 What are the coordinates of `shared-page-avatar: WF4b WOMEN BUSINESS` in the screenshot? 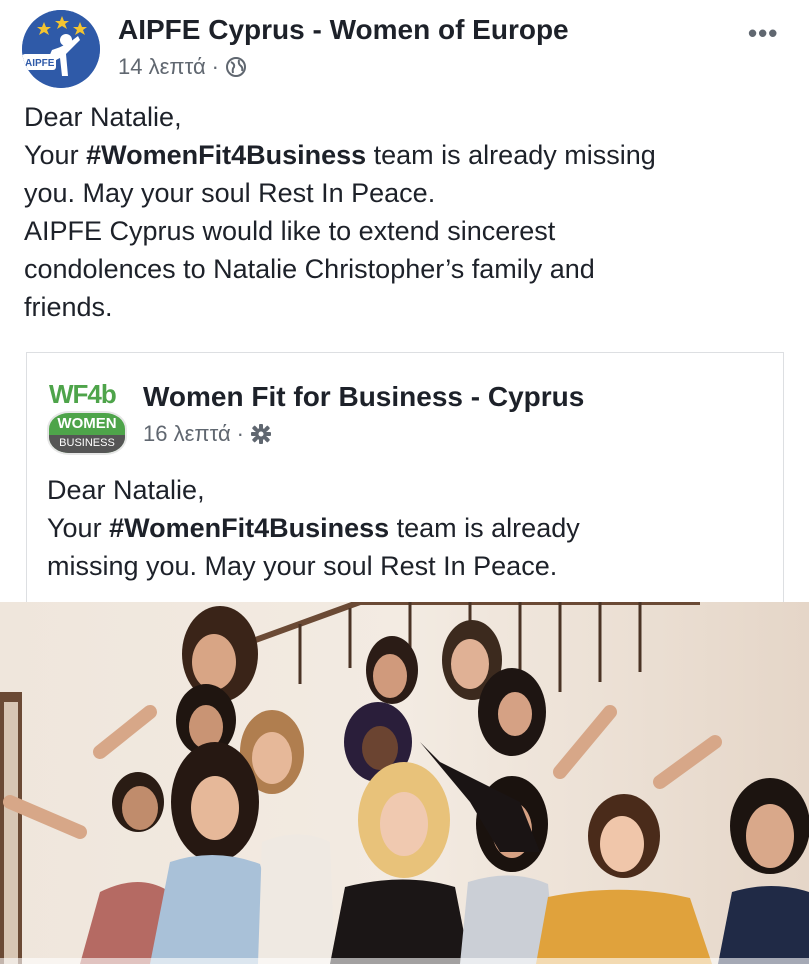 It's located at (87, 417).